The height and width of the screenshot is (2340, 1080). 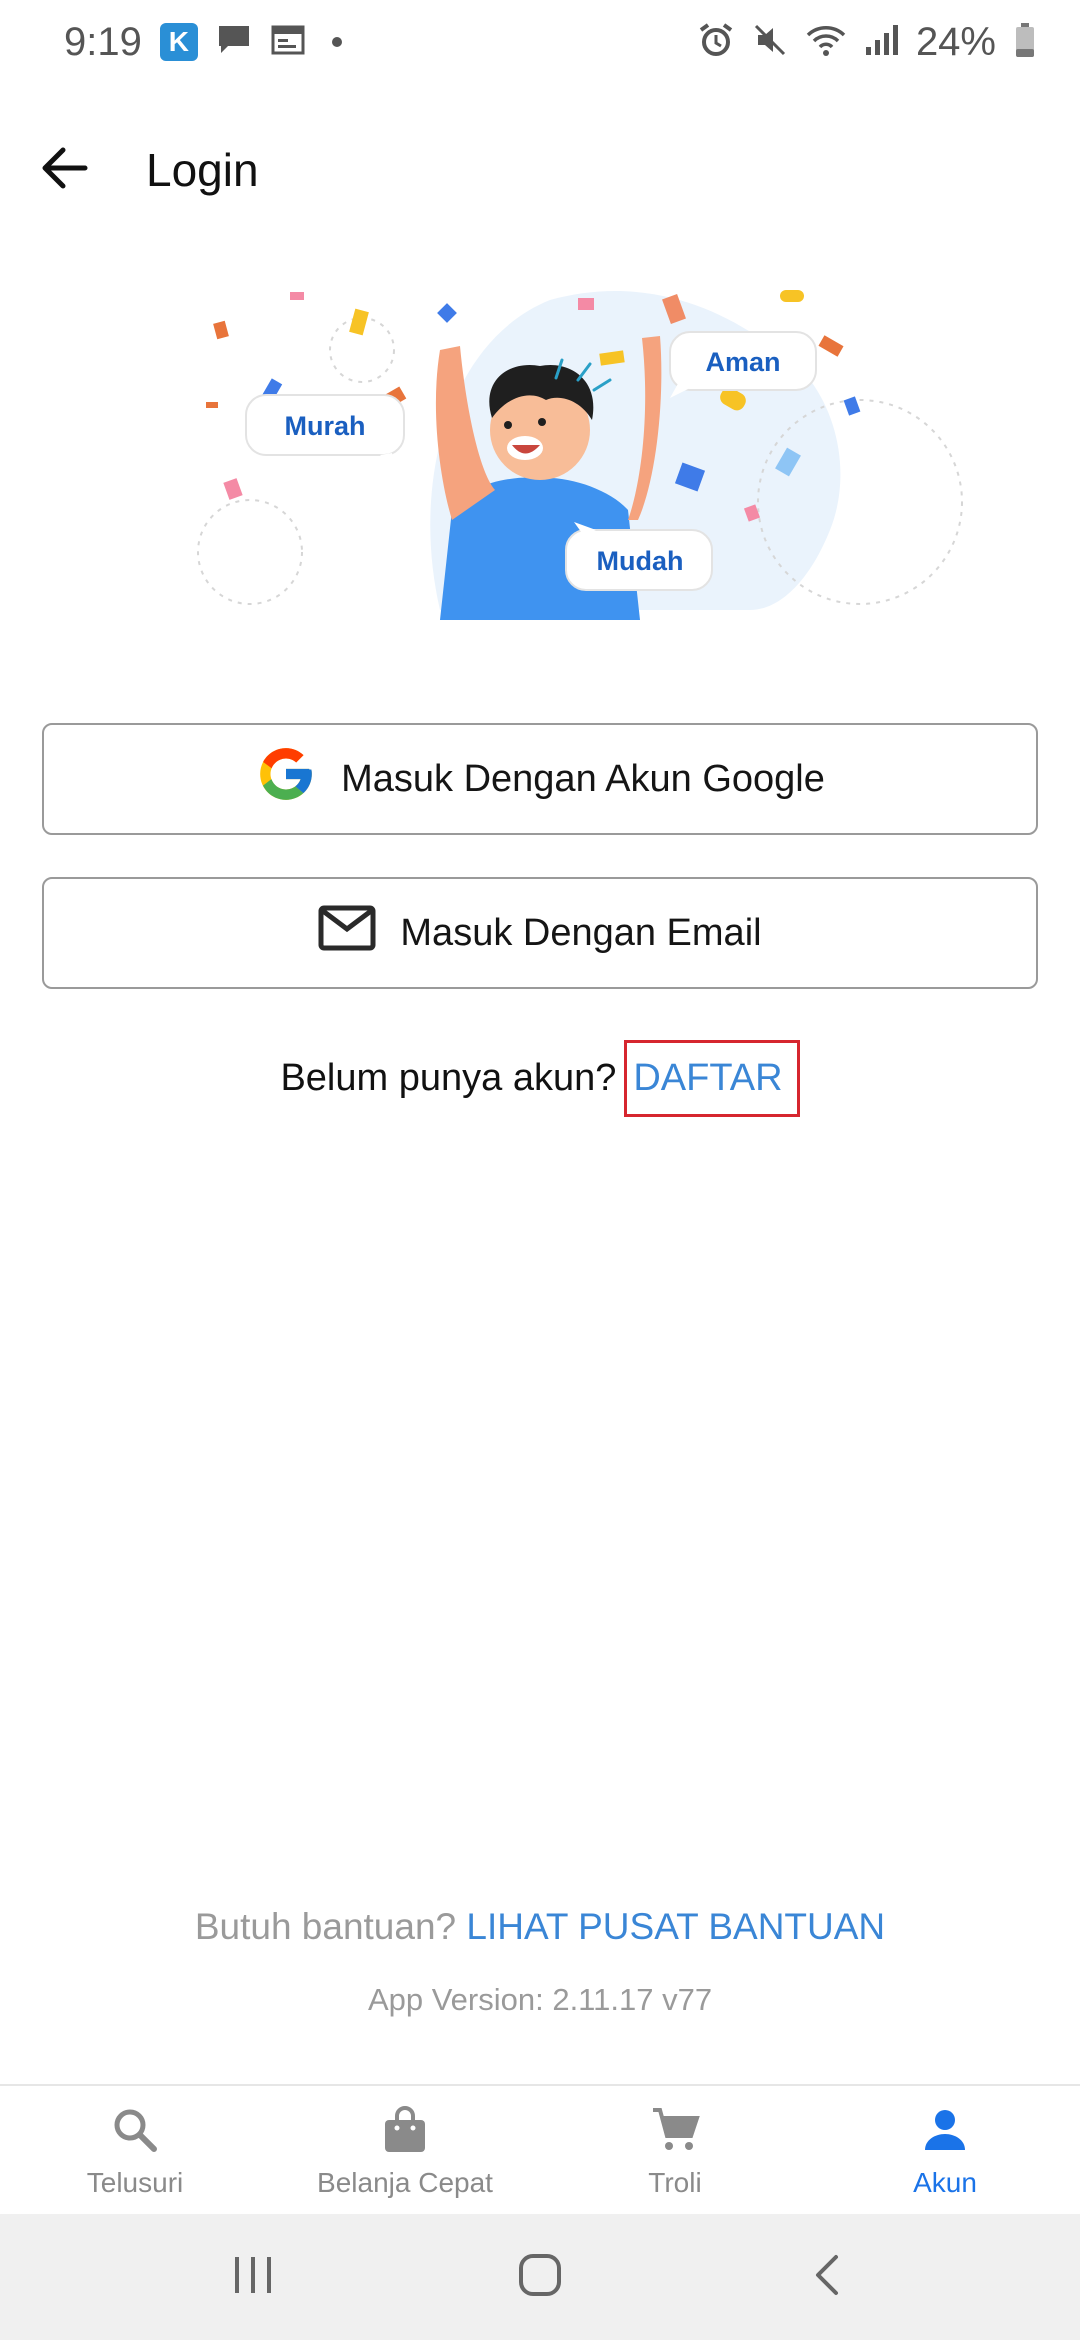 What do you see at coordinates (583, 778) in the screenshot?
I see `google-login-label: Masuk Dengan Akun Google` at bounding box center [583, 778].